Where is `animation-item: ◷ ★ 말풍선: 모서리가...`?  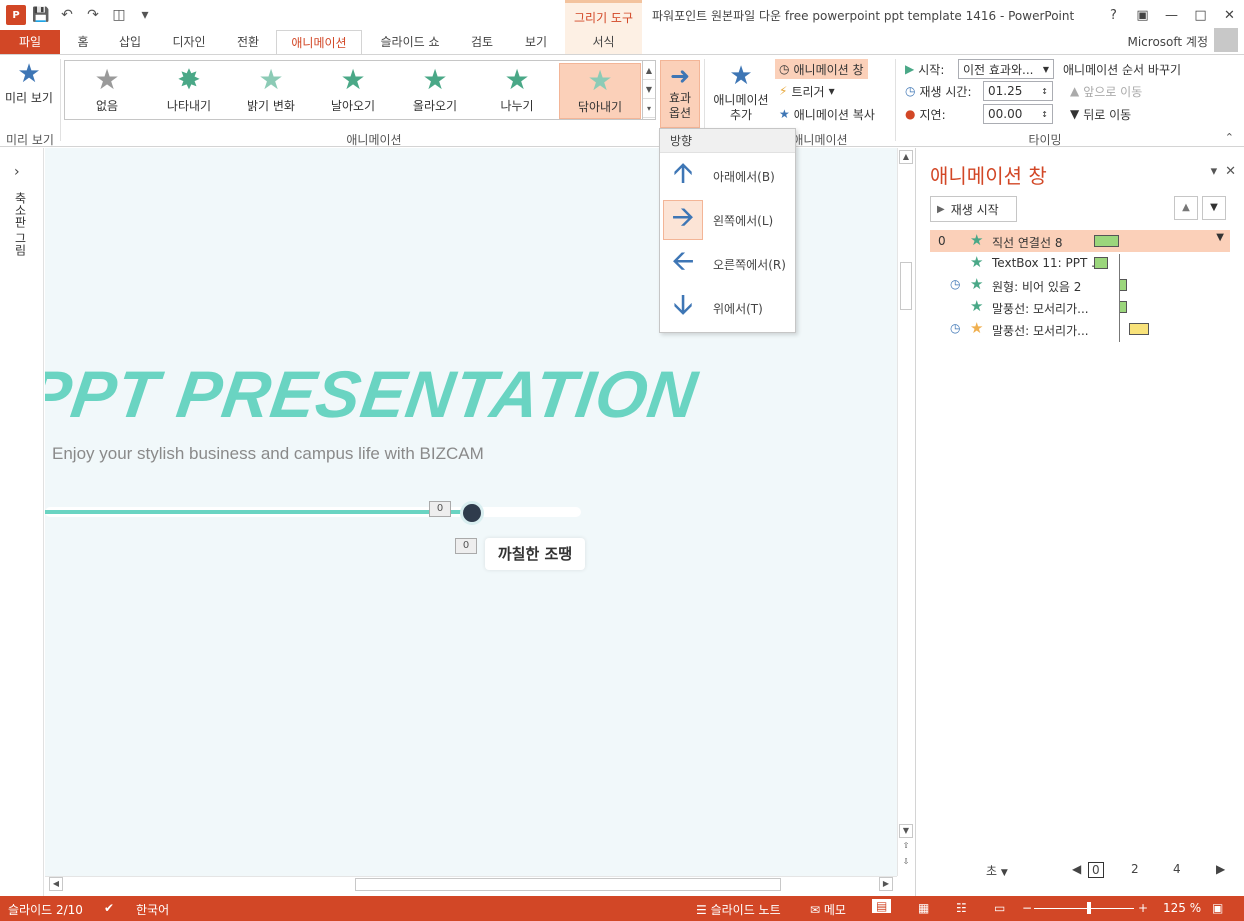
animation-item: ◷ ★ 말풍선: 모서리가... is located at coordinates (1080, 329).